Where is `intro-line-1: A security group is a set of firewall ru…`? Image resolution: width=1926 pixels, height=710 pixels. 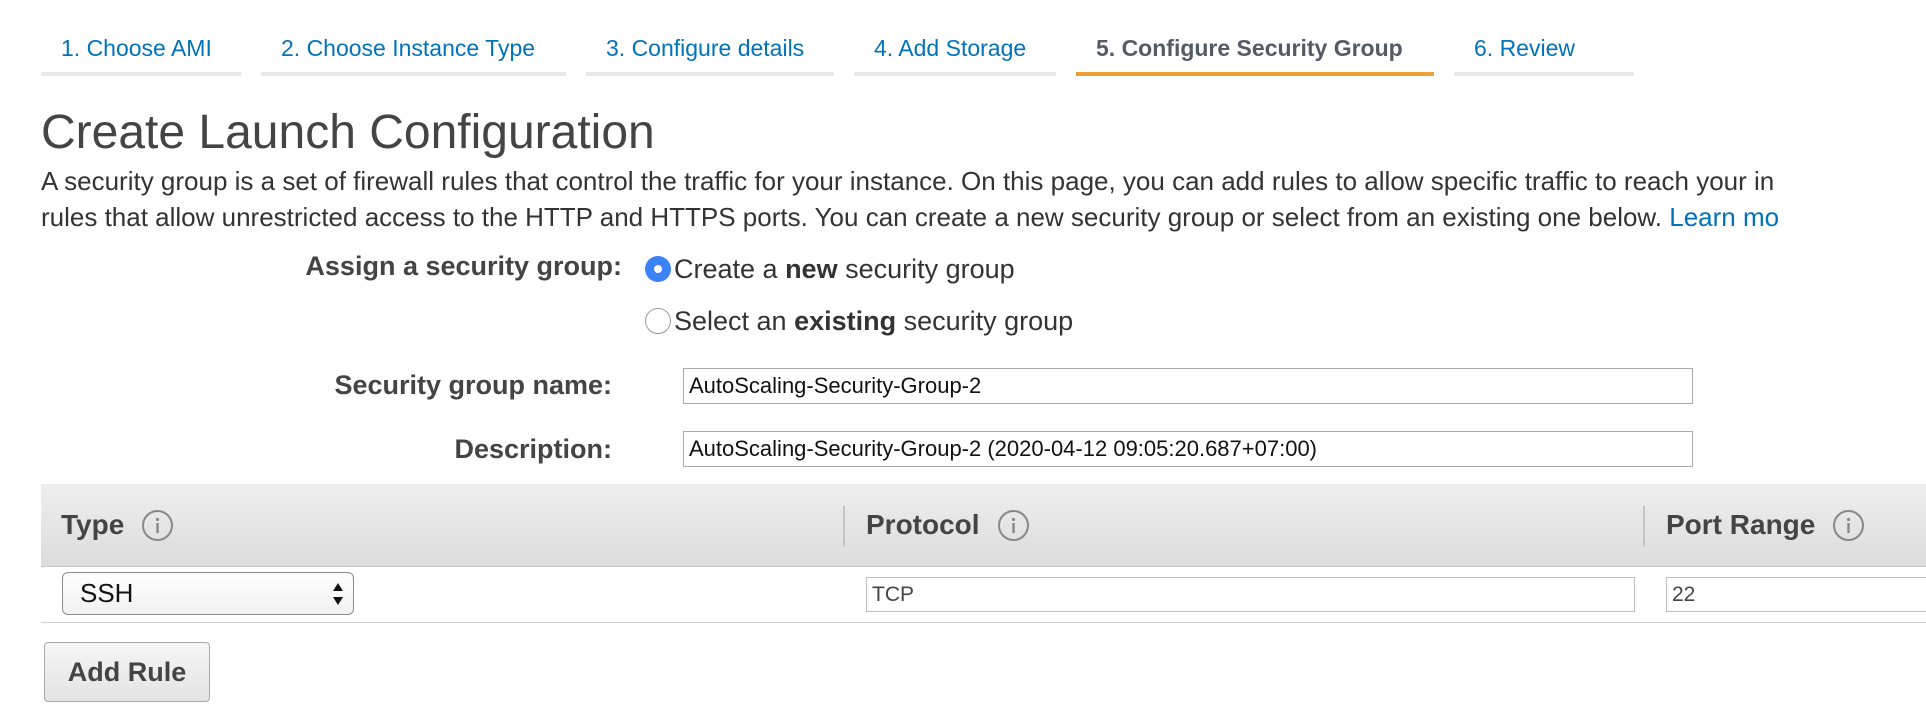
intro-line-1: A security group is a set of firewall ru… is located at coordinates (908, 181).